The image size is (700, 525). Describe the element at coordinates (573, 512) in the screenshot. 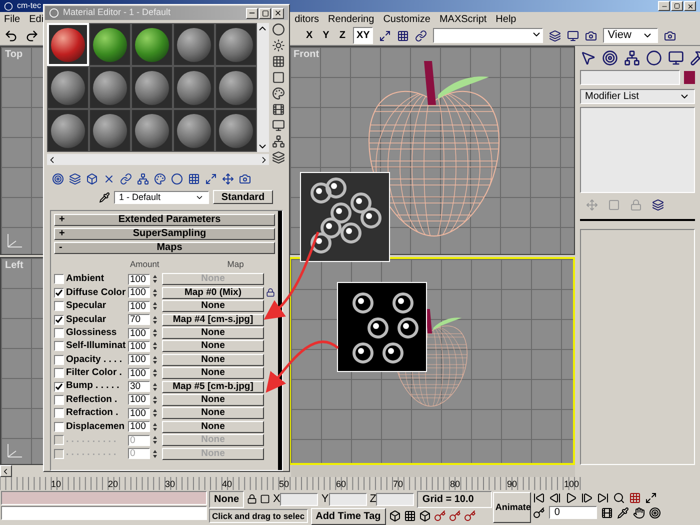

I see `frame-field: 0` at that location.